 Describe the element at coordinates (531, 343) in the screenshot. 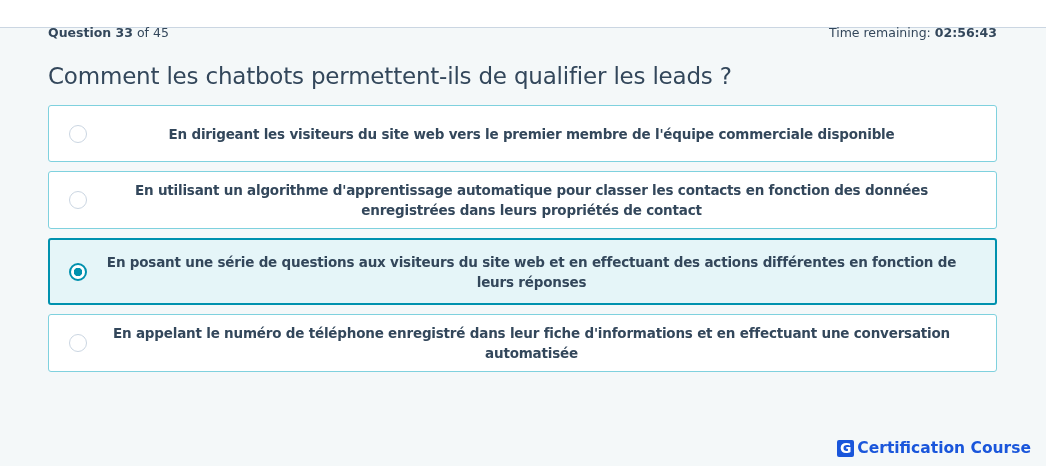

I see `answer-text: En appelant le numéro de téléphone enregistré dans leur fiche d'informations et en effectuant une conversation automatisée` at that location.